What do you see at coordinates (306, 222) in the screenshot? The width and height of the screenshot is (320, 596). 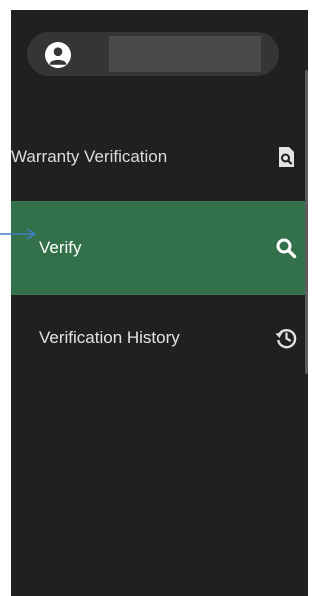 I see `sidebar-scrollbar` at bounding box center [306, 222].